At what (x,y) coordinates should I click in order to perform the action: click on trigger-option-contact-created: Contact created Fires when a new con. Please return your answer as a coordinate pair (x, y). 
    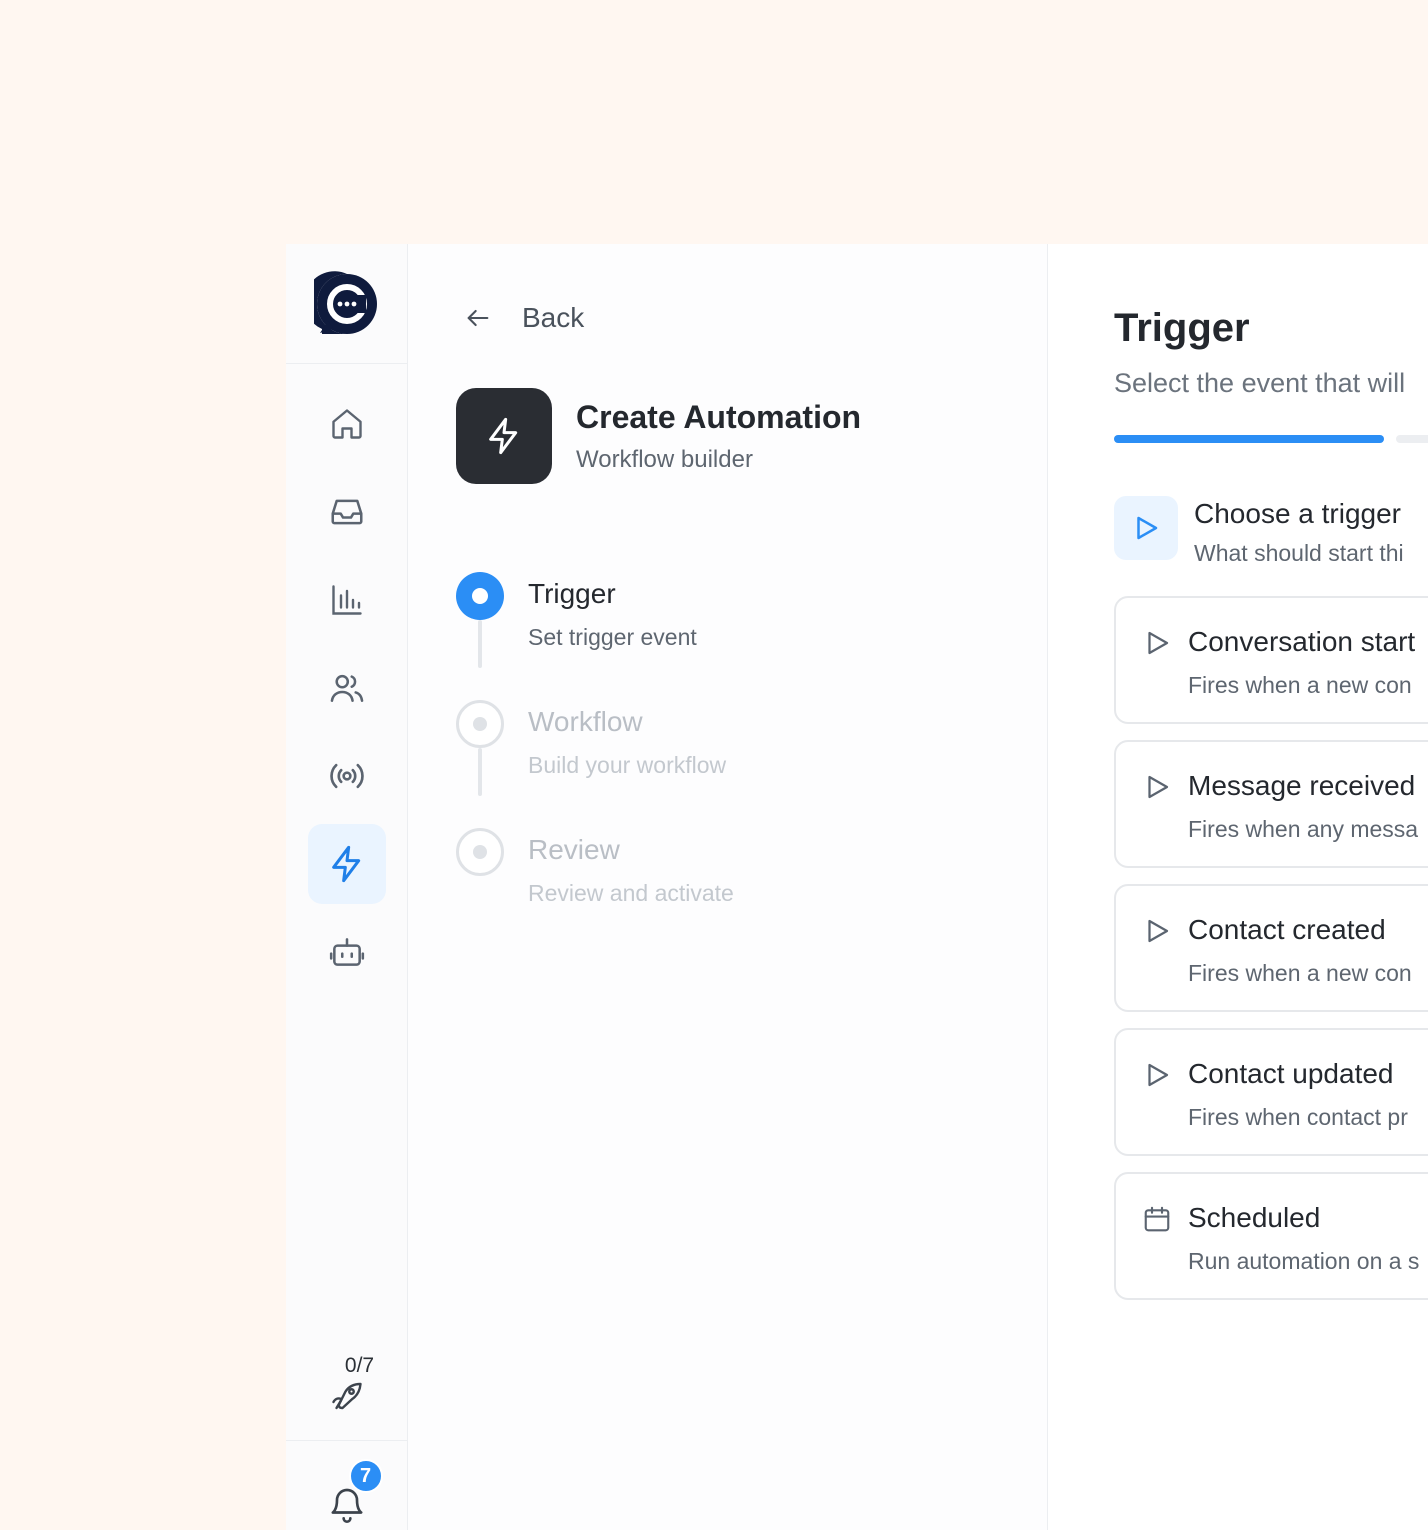
    Looking at the image, I should click on (1271, 948).